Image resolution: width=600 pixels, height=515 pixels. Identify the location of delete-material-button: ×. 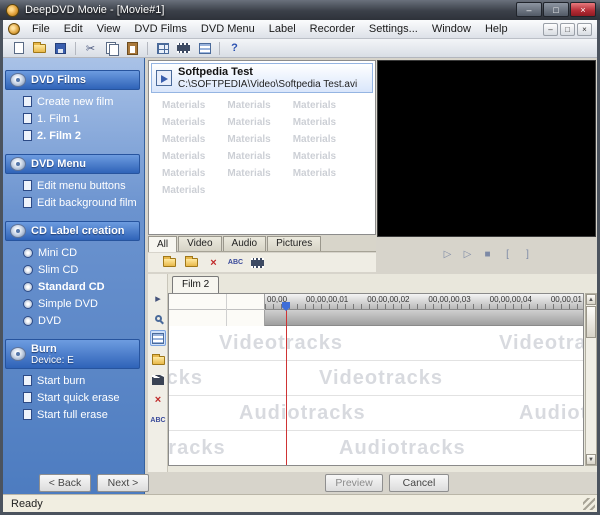
(213, 262).